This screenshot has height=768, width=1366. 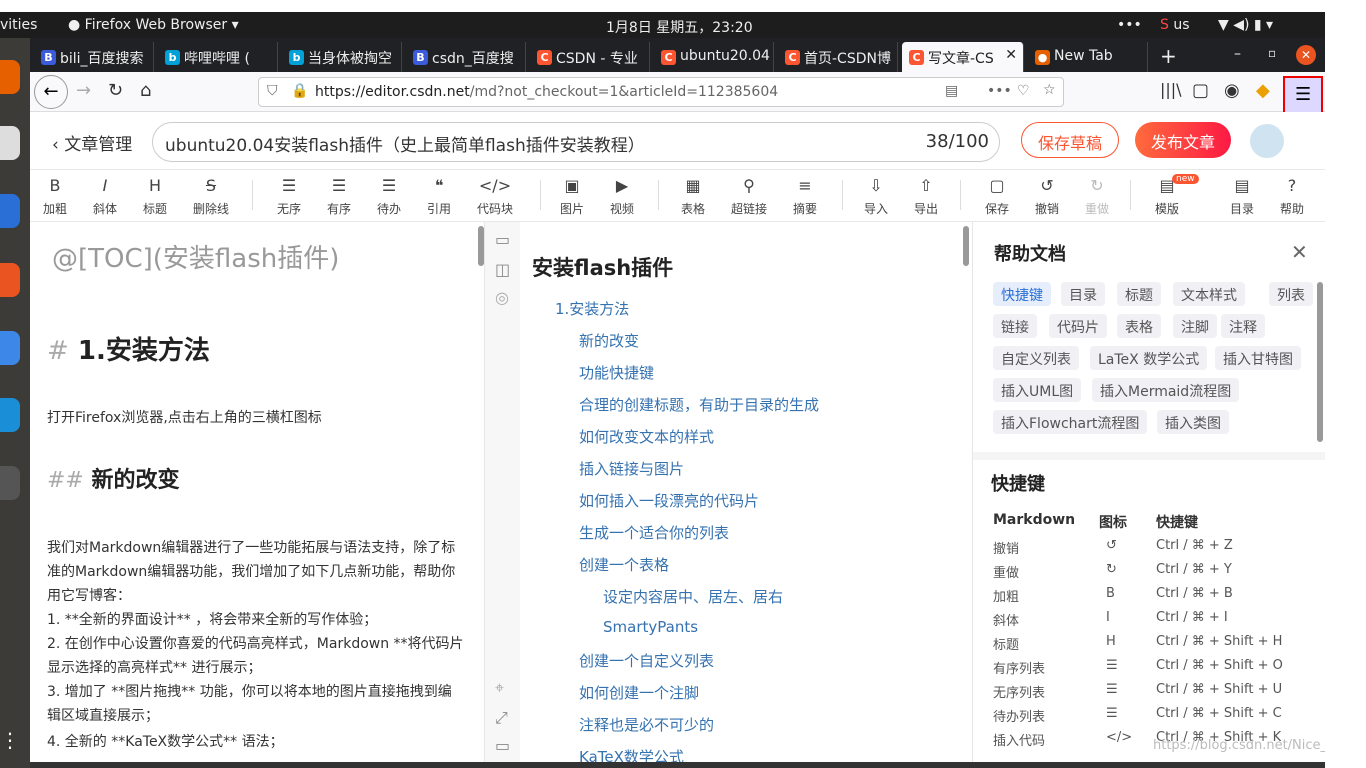 I want to click on import-button: ⇩ 导入, so click(x=876, y=196).